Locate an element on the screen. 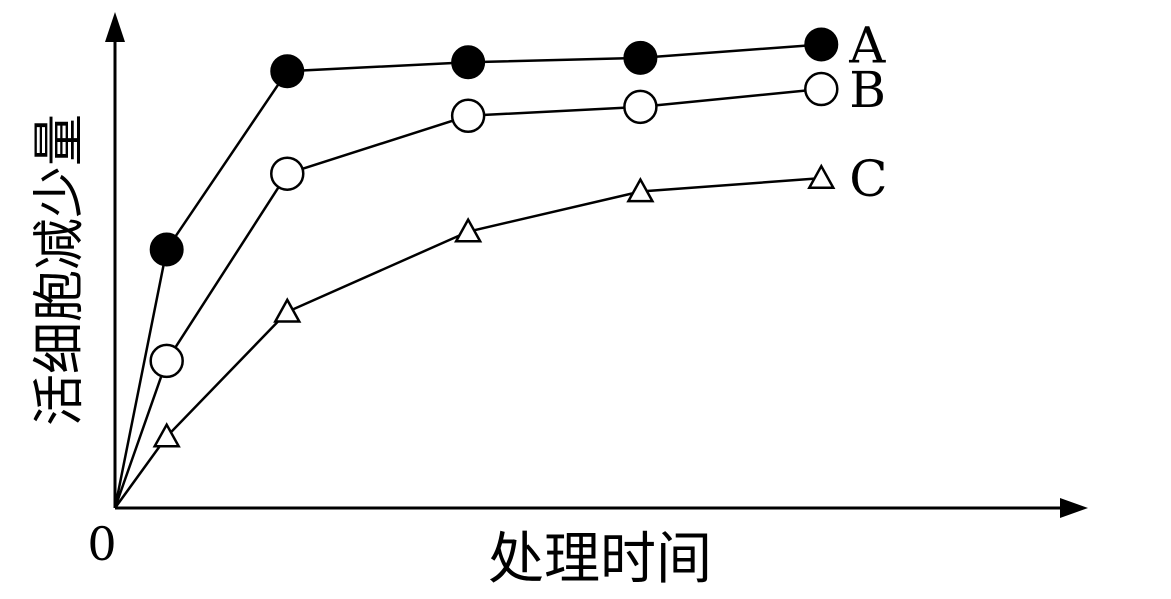  origin-label: 0 is located at coordinates (101, 544).